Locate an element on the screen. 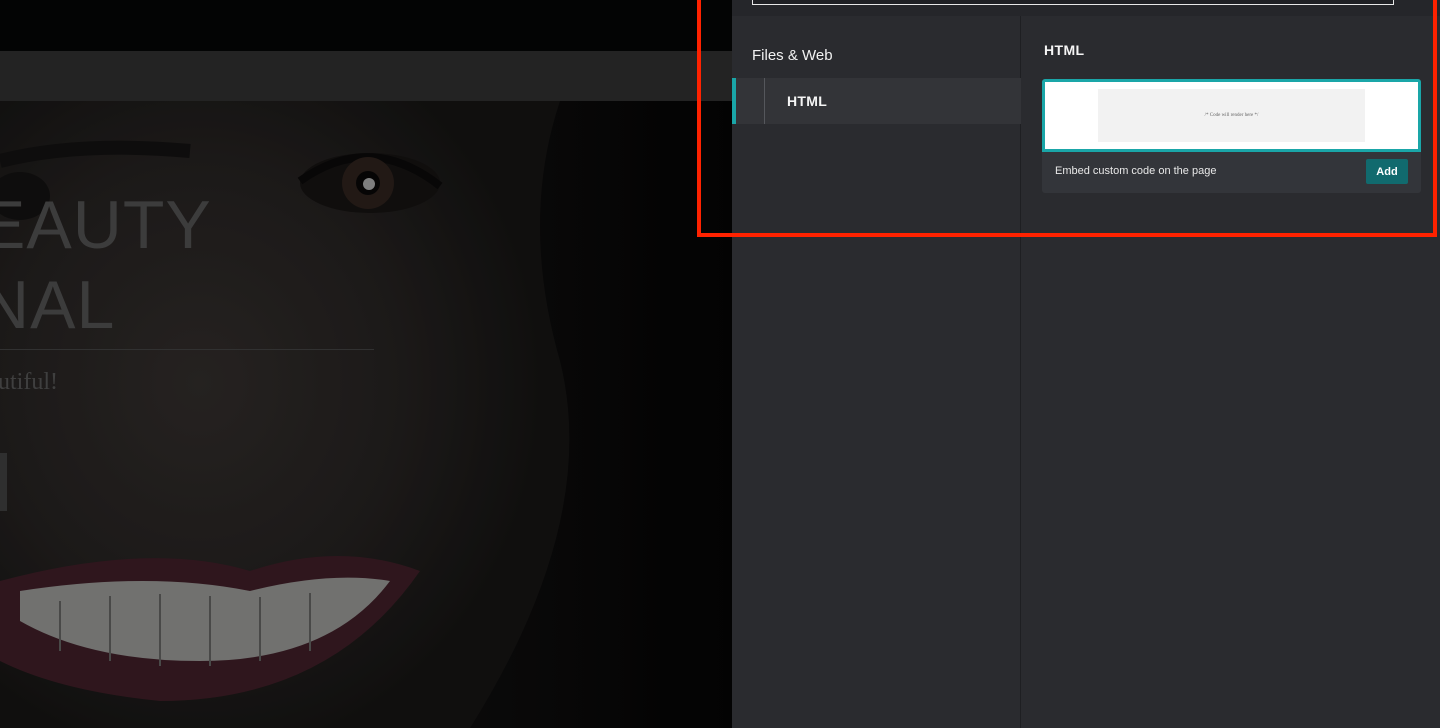 The image size is (1440, 728). search-row is located at coordinates (1086, 8).